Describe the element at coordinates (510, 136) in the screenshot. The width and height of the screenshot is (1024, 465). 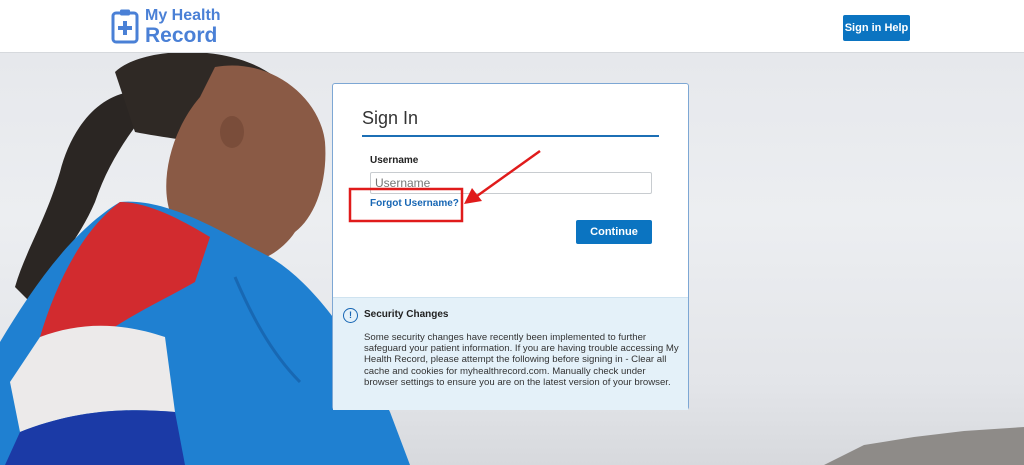
I see `title-divider` at that location.